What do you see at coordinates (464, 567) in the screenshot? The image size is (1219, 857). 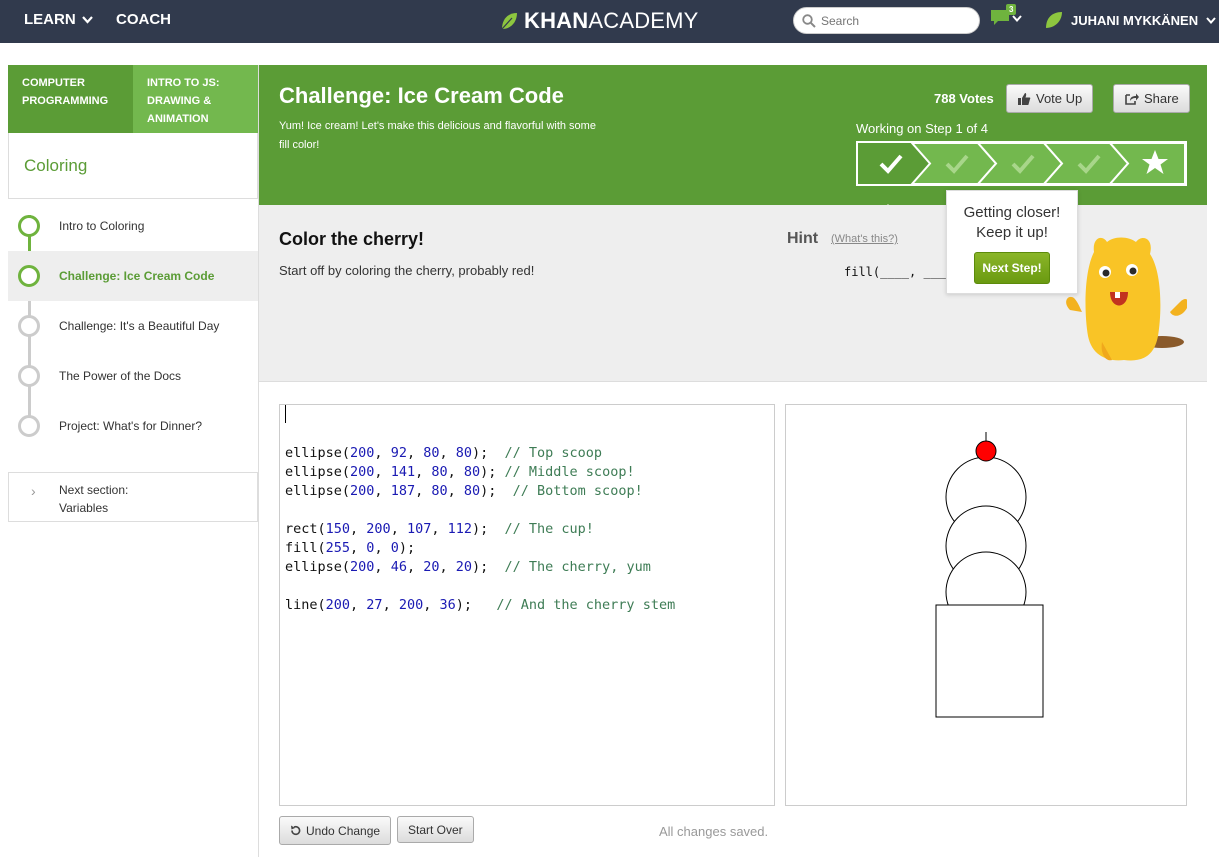 I see `code-number: 20` at bounding box center [464, 567].